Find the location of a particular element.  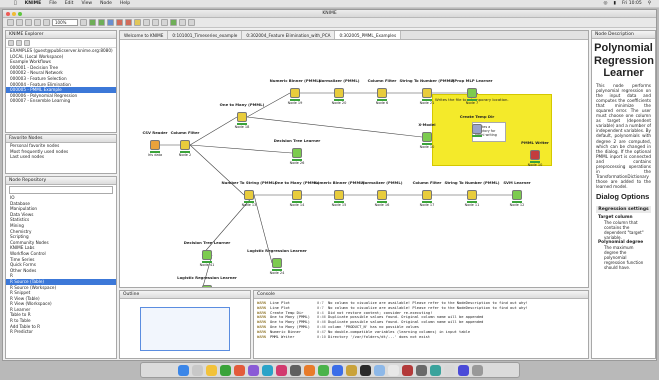

workflow-node: Normalizer (PMML) Node 20 is located at coordinates (339, 91).